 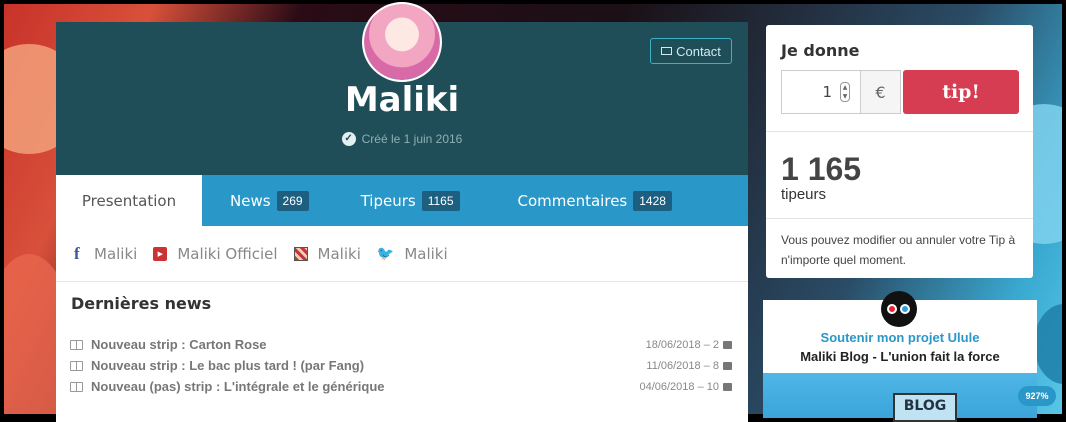 What do you see at coordinates (900, 337) in the screenshot?
I see `ulule-link: Soutenir mon projet Ulule` at bounding box center [900, 337].